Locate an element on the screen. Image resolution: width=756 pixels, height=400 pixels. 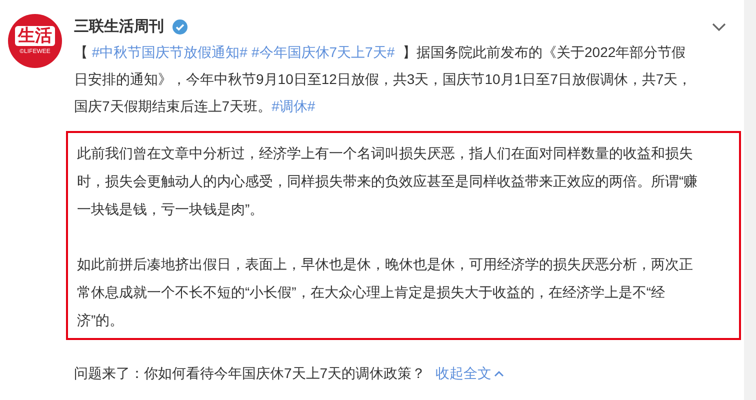
hashtag-link: #今年国庆休7天上7天# is located at coordinates (323, 52).